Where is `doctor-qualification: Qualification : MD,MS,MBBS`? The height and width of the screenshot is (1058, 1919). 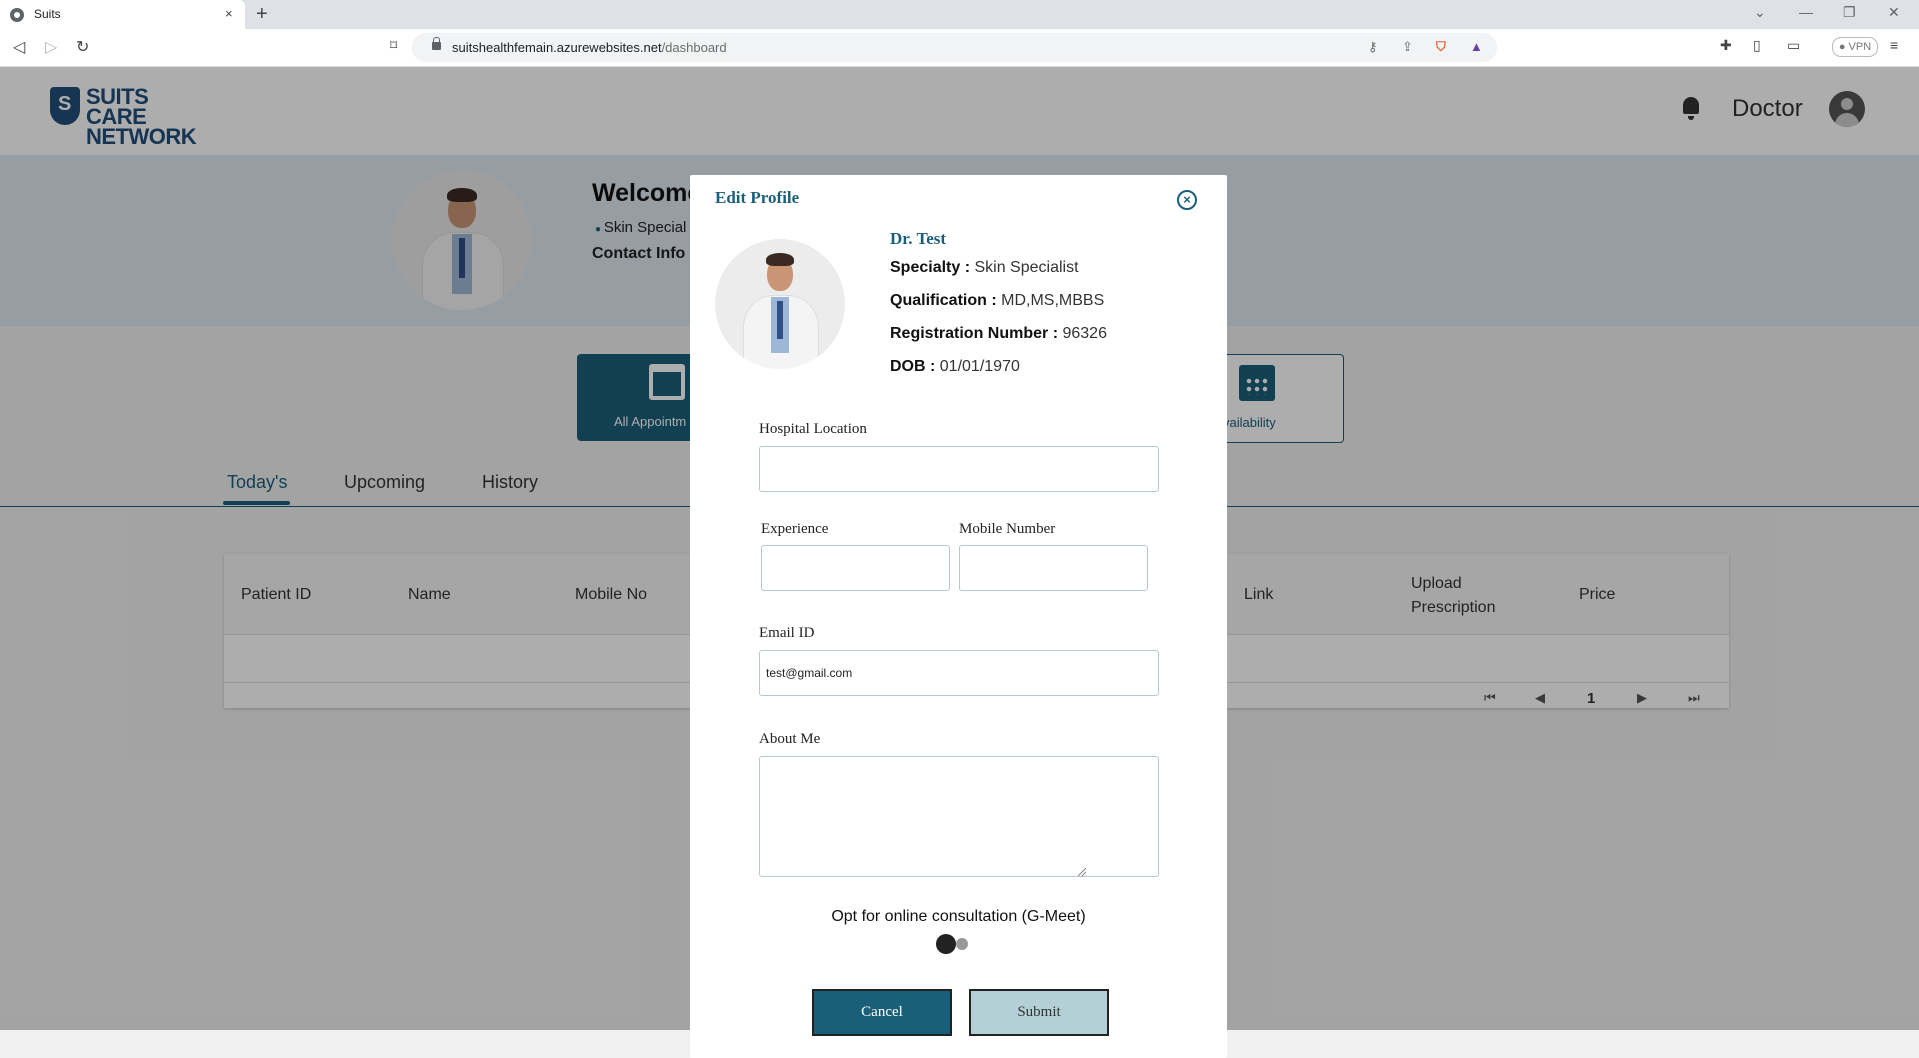 doctor-qualification: Qualification : MD,MS,MBBS is located at coordinates (997, 301).